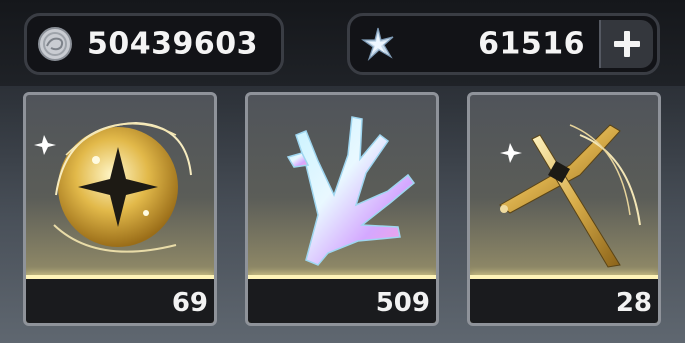  What do you see at coordinates (564, 301) in the screenshot?
I see `count-strip: 28` at bounding box center [564, 301].